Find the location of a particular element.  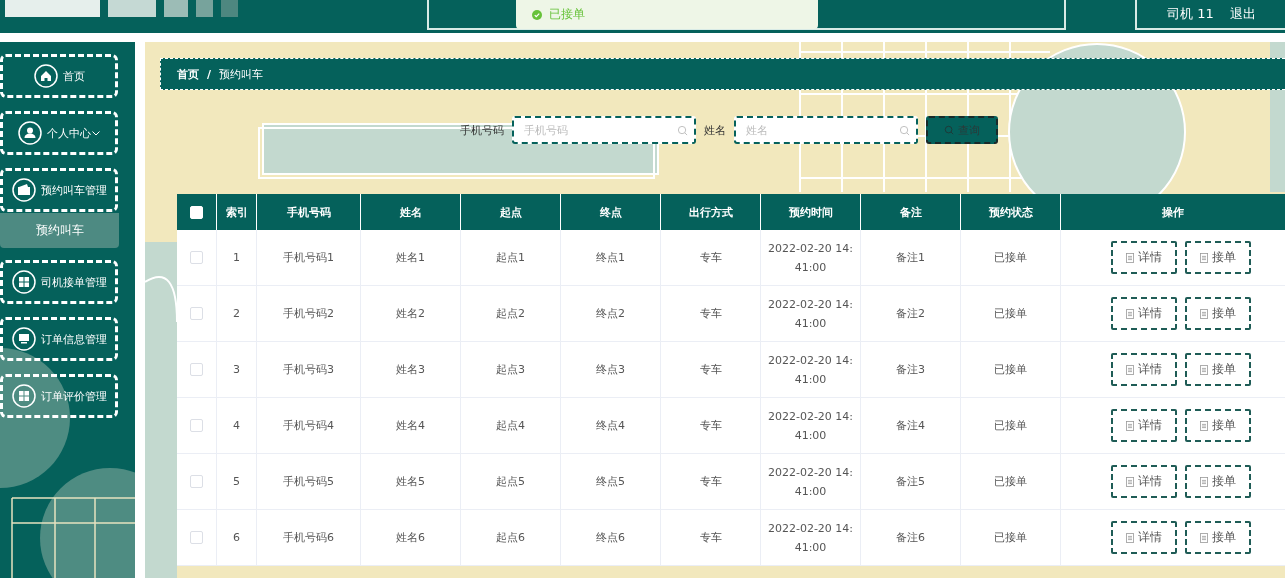

column-header: 终点 is located at coordinates (611, 212).